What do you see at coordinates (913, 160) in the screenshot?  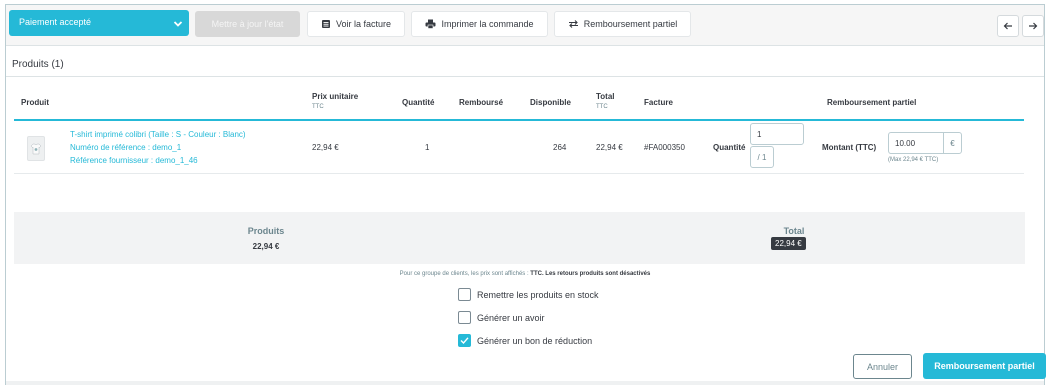 I see `refund-amount-max: (Max 22,94 € TTC)` at bounding box center [913, 160].